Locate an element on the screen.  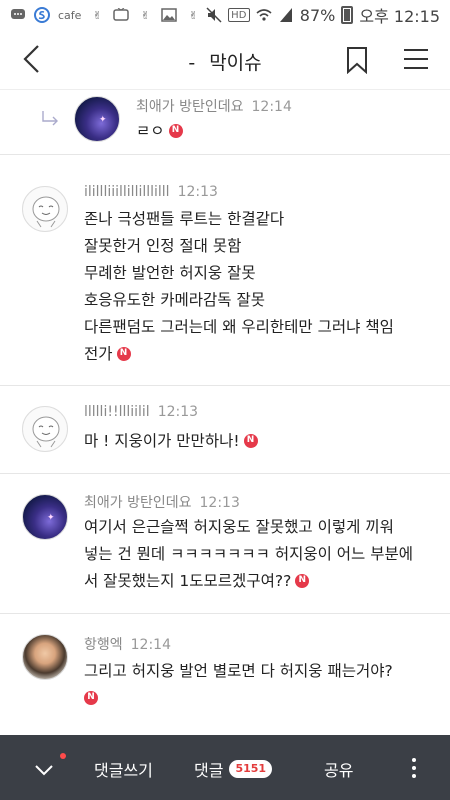
v-notification-icon: ✌ is located at coordinates (97, 15).